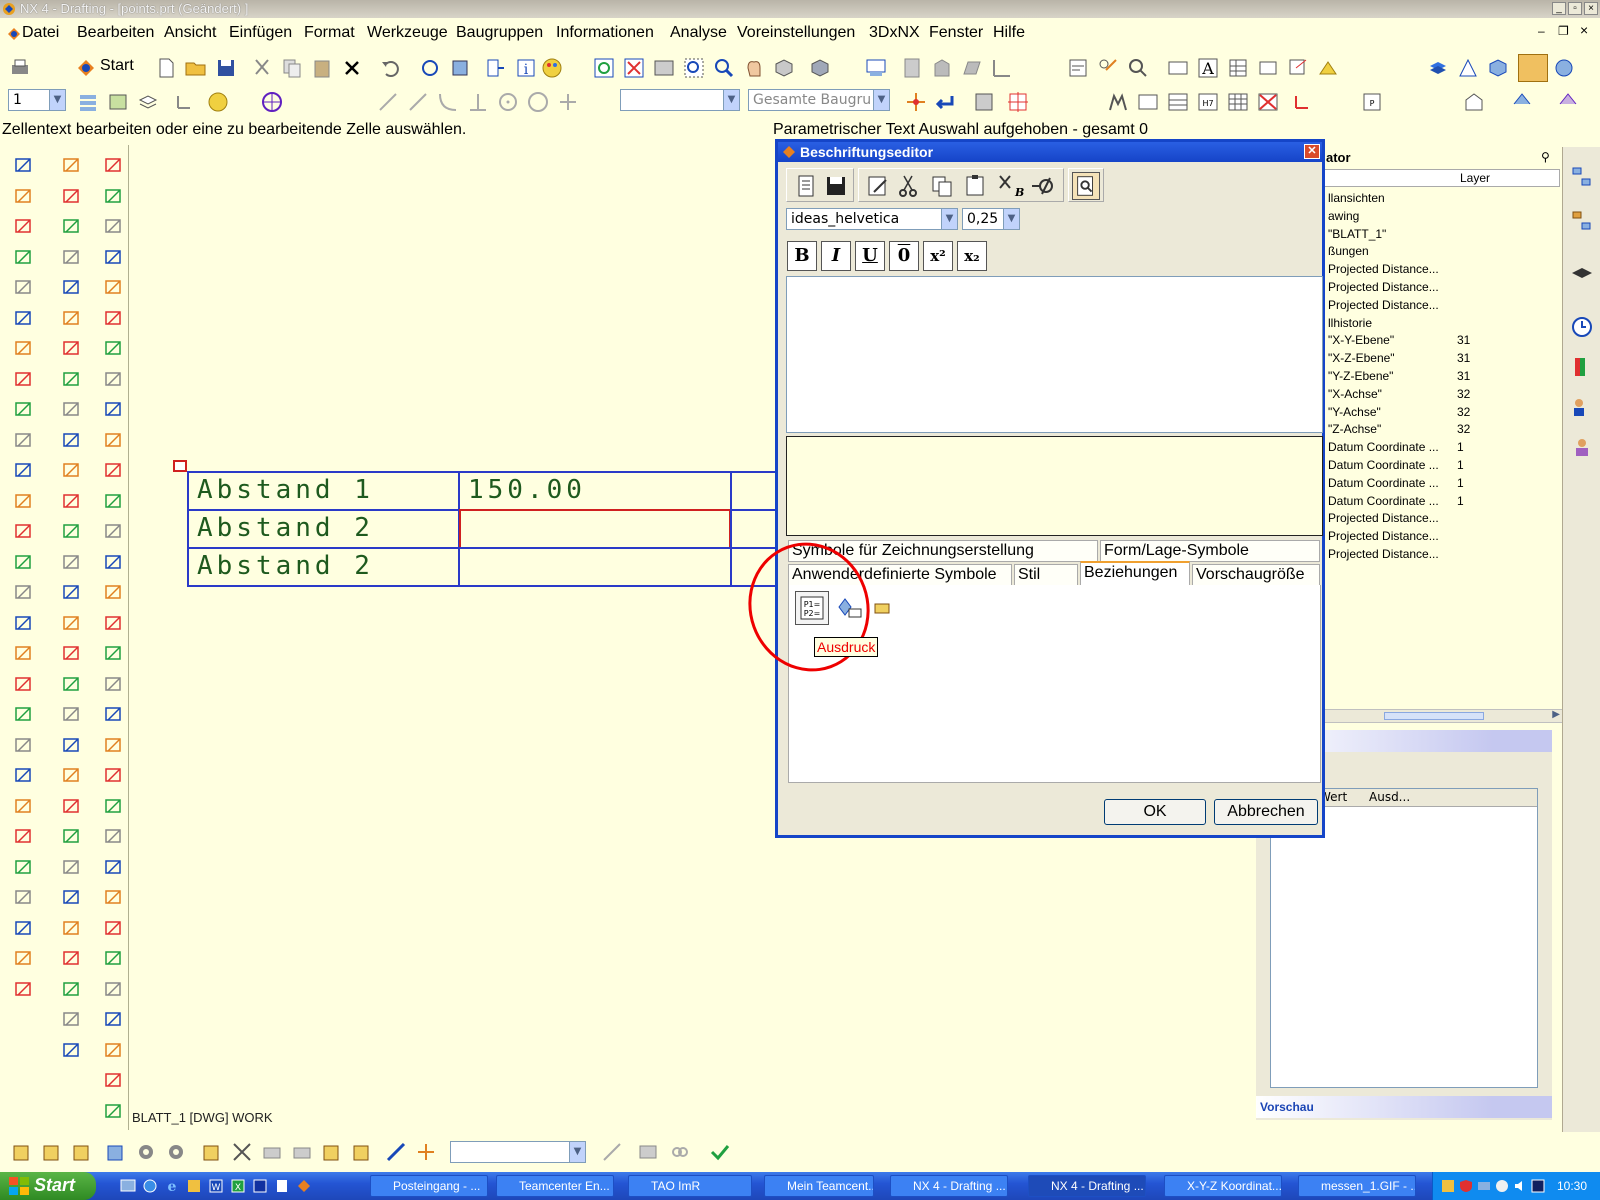 The width and height of the screenshot is (1600, 1200). What do you see at coordinates (1502, 1186) in the screenshot?
I see `tray-security-icon` at bounding box center [1502, 1186].